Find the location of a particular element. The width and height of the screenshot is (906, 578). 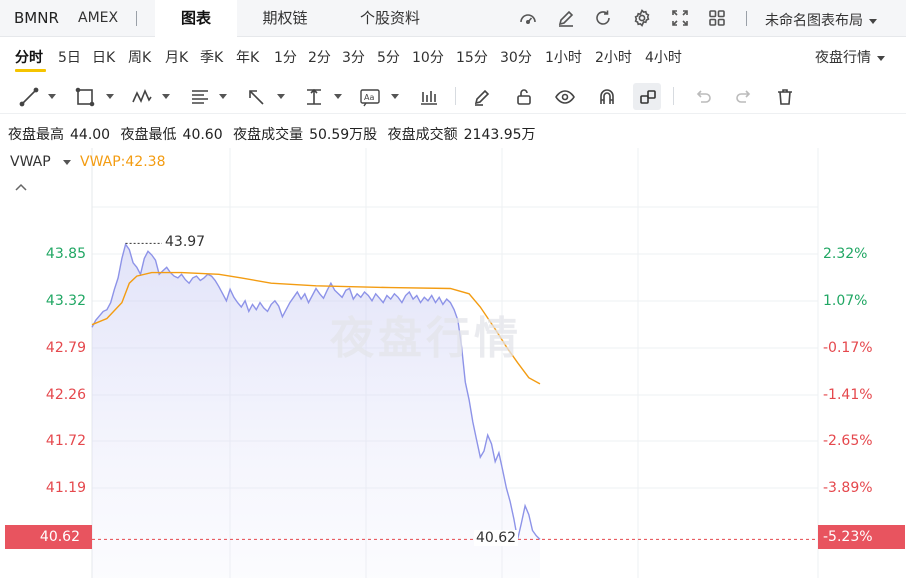

stock-symbol: BMNR is located at coordinates (36, 18).